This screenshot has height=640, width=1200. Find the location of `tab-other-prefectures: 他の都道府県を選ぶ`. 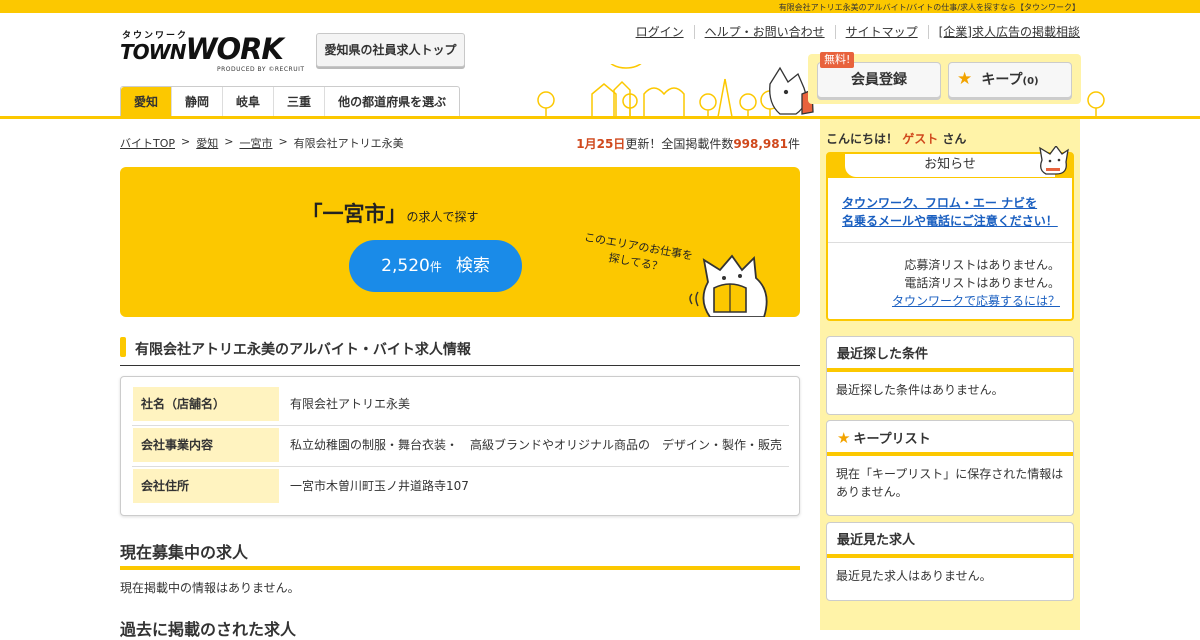

tab-other-prefectures: 他の都道府県を選ぶ is located at coordinates (391, 102).